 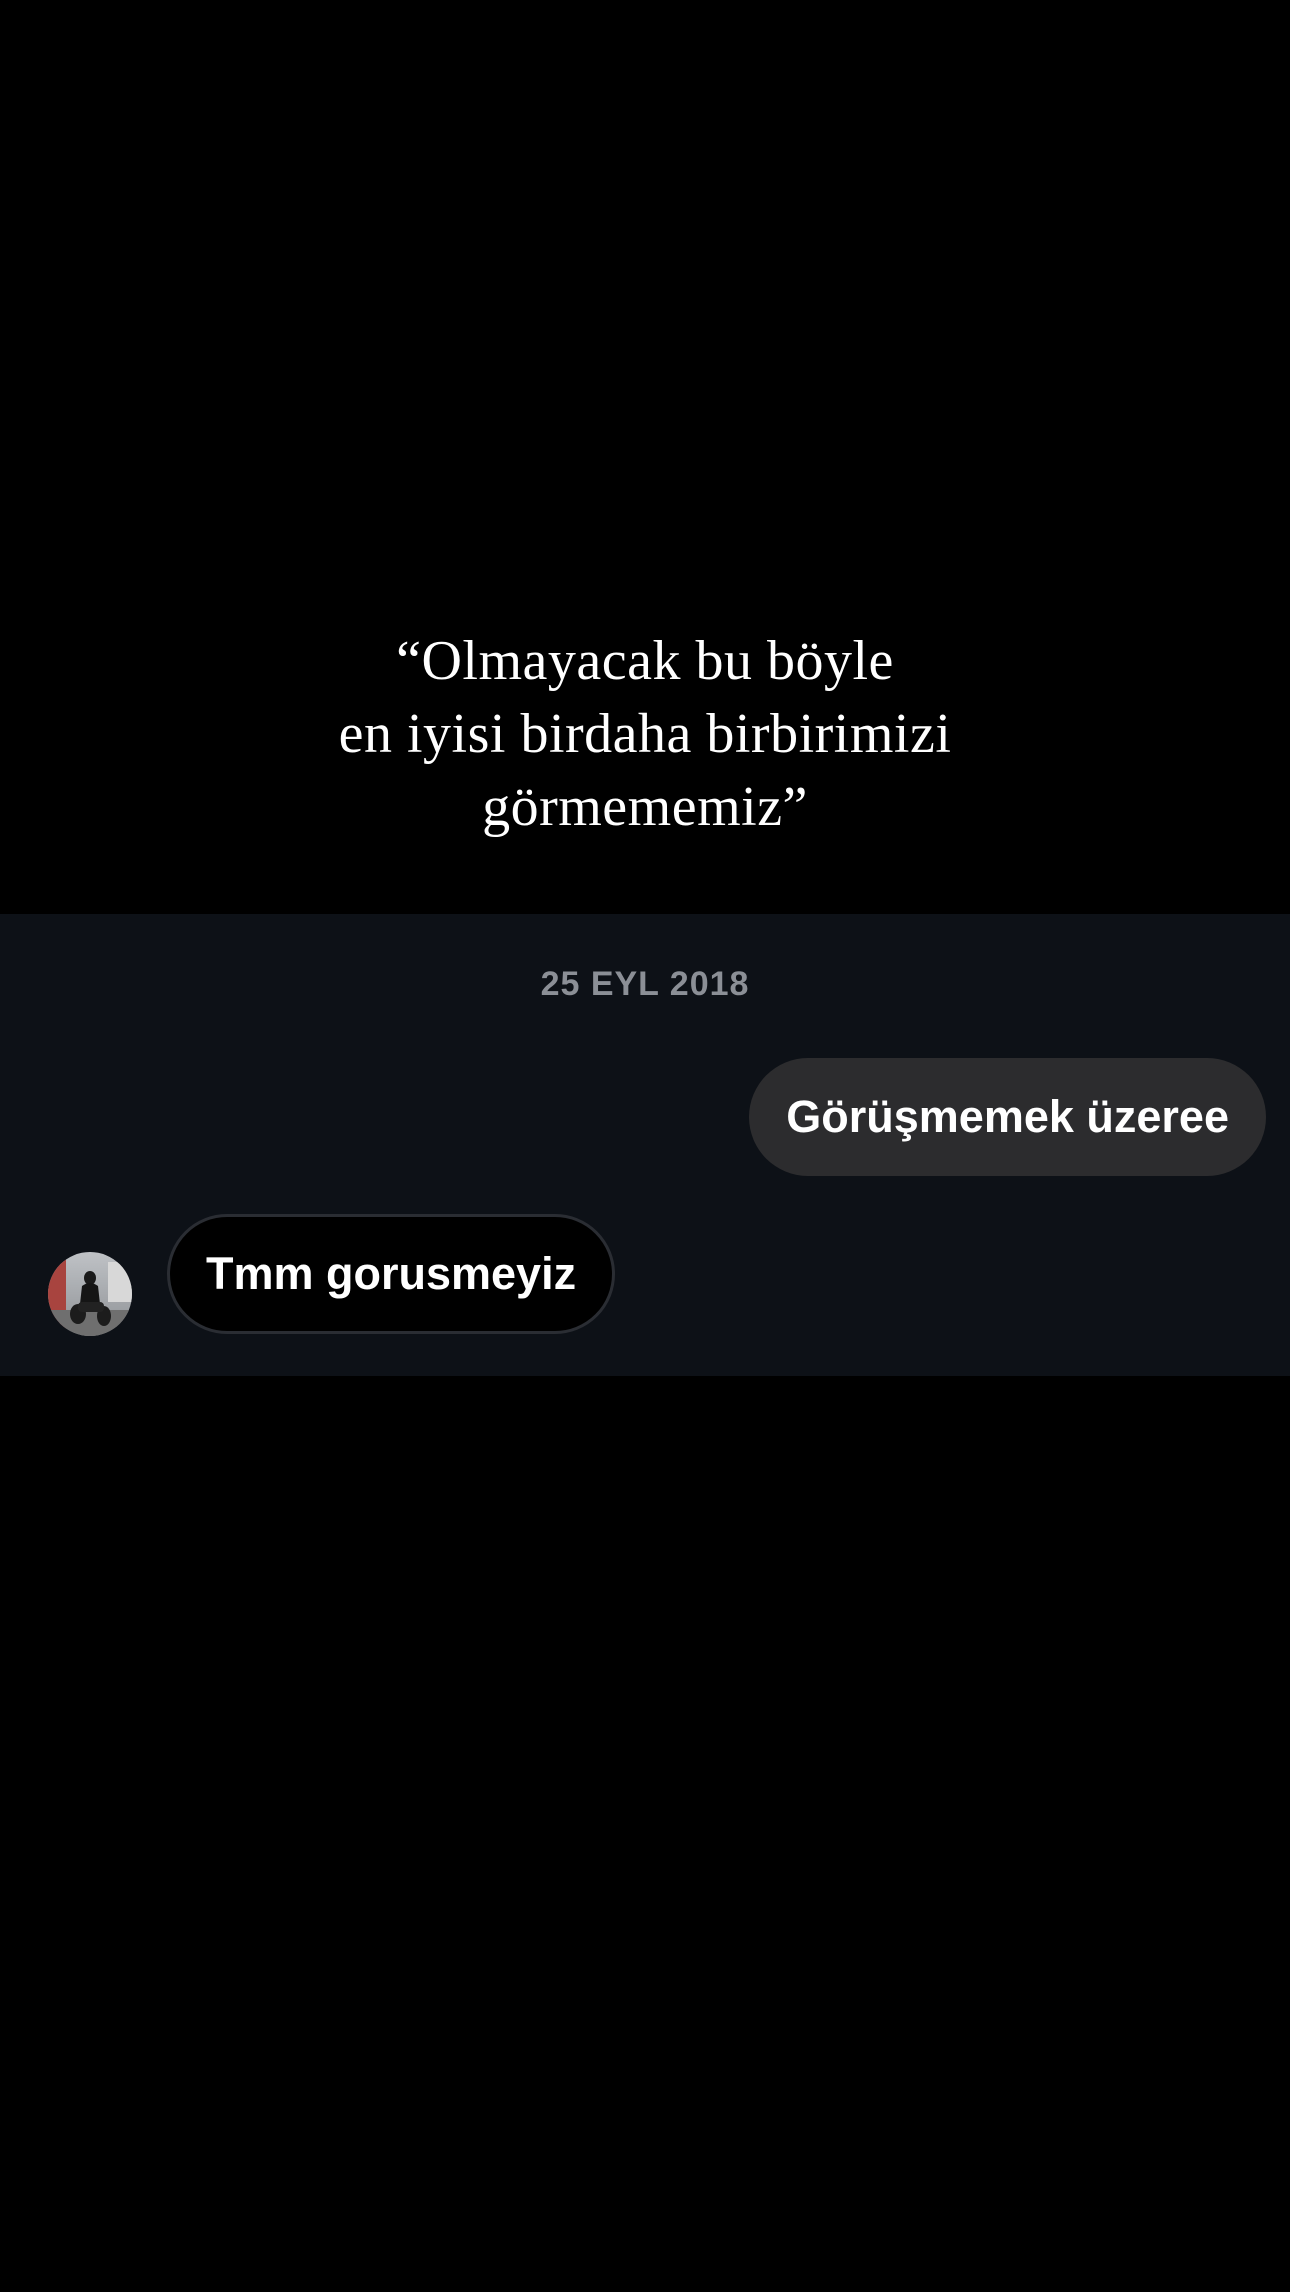 I want to click on avatar-photo-icon, so click(x=90, y=1294).